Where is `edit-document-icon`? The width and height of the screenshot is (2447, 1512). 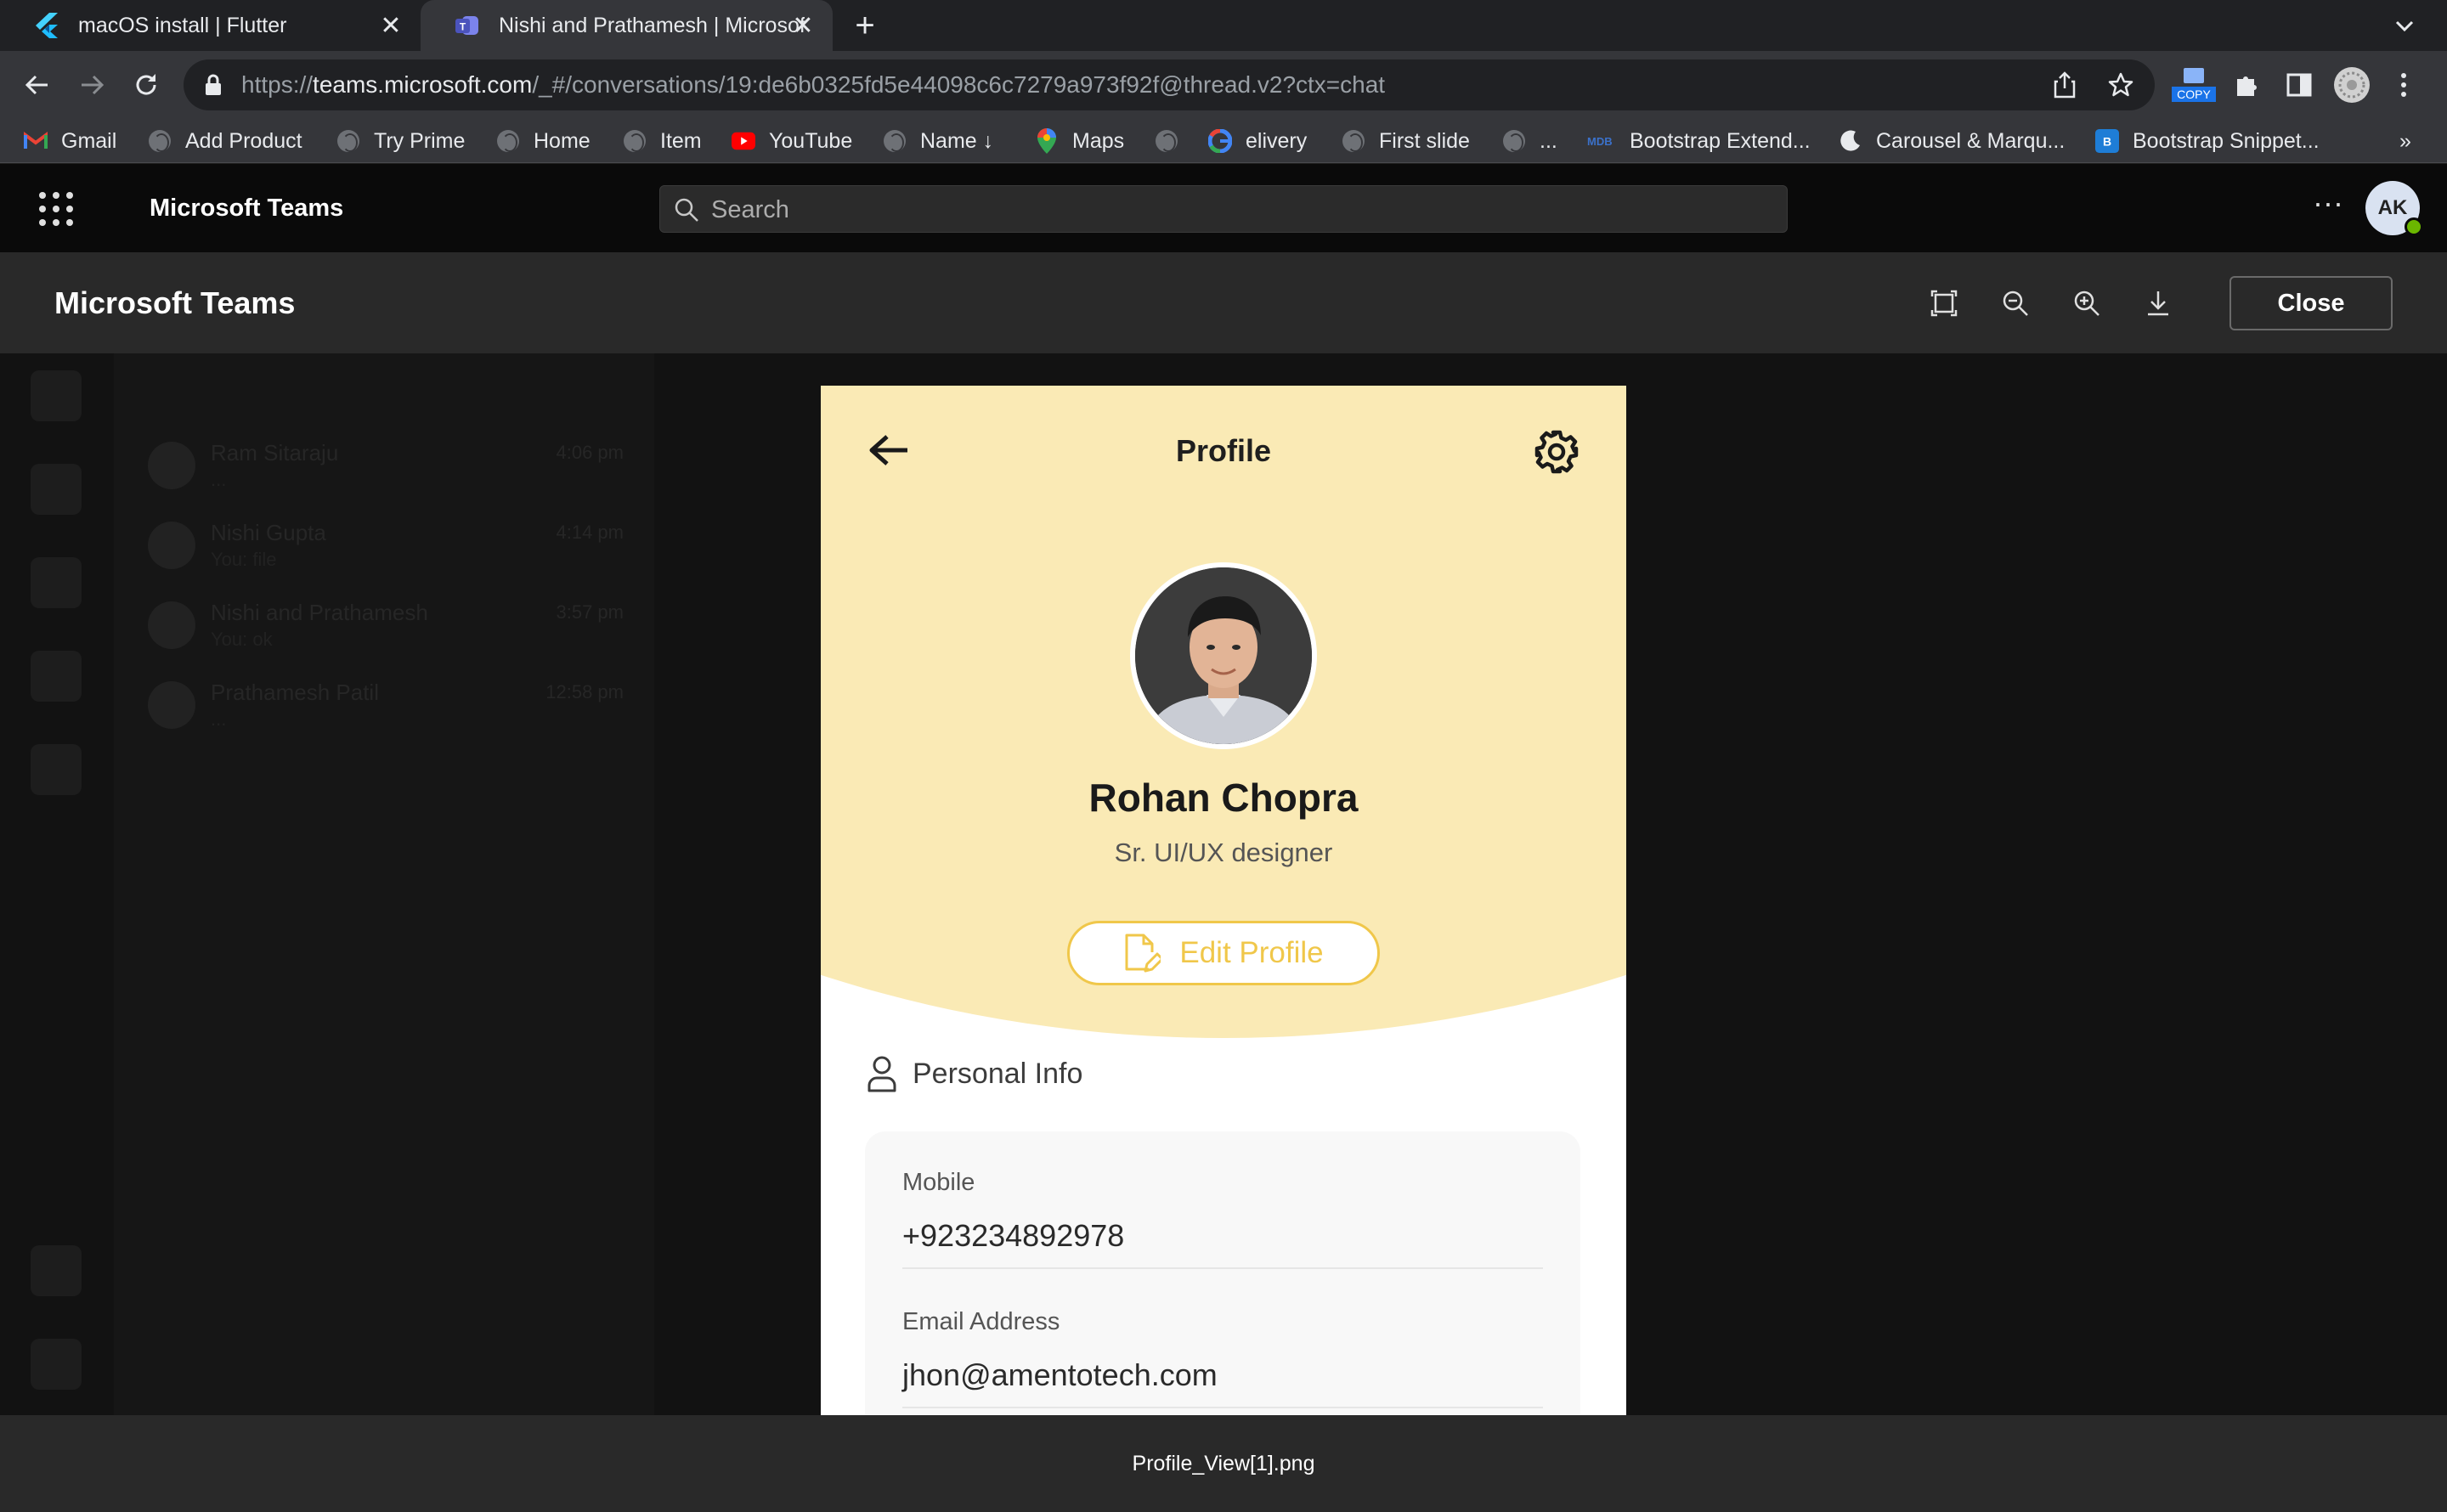
edit-document-icon is located at coordinates (1142, 953).